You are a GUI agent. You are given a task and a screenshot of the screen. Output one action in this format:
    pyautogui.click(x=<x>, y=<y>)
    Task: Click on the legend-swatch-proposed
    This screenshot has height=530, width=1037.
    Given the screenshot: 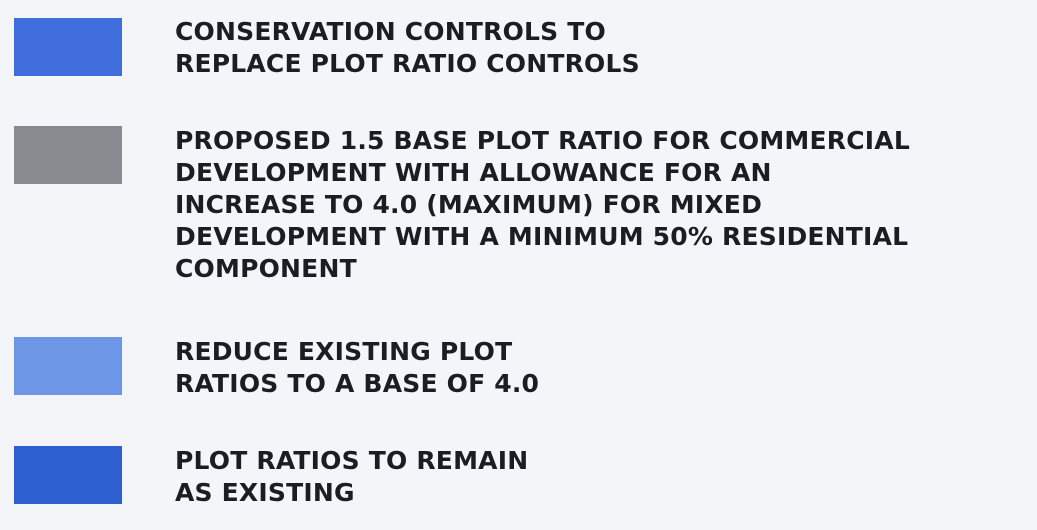 What is the action you would take?
    pyautogui.click(x=68, y=155)
    